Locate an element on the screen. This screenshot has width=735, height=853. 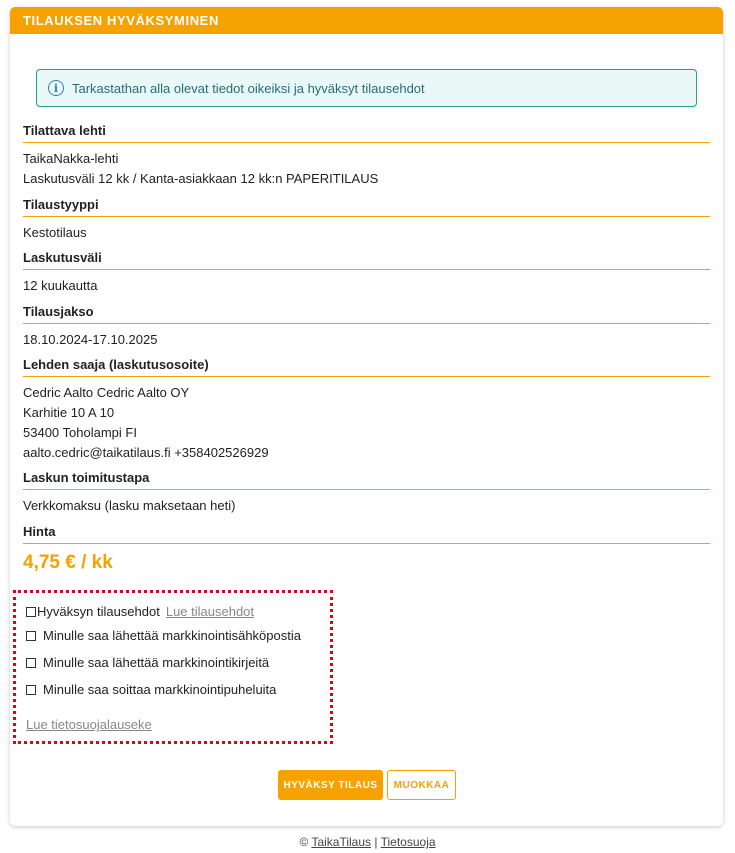
section-title: Tilattava lehti is located at coordinates (366, 133).